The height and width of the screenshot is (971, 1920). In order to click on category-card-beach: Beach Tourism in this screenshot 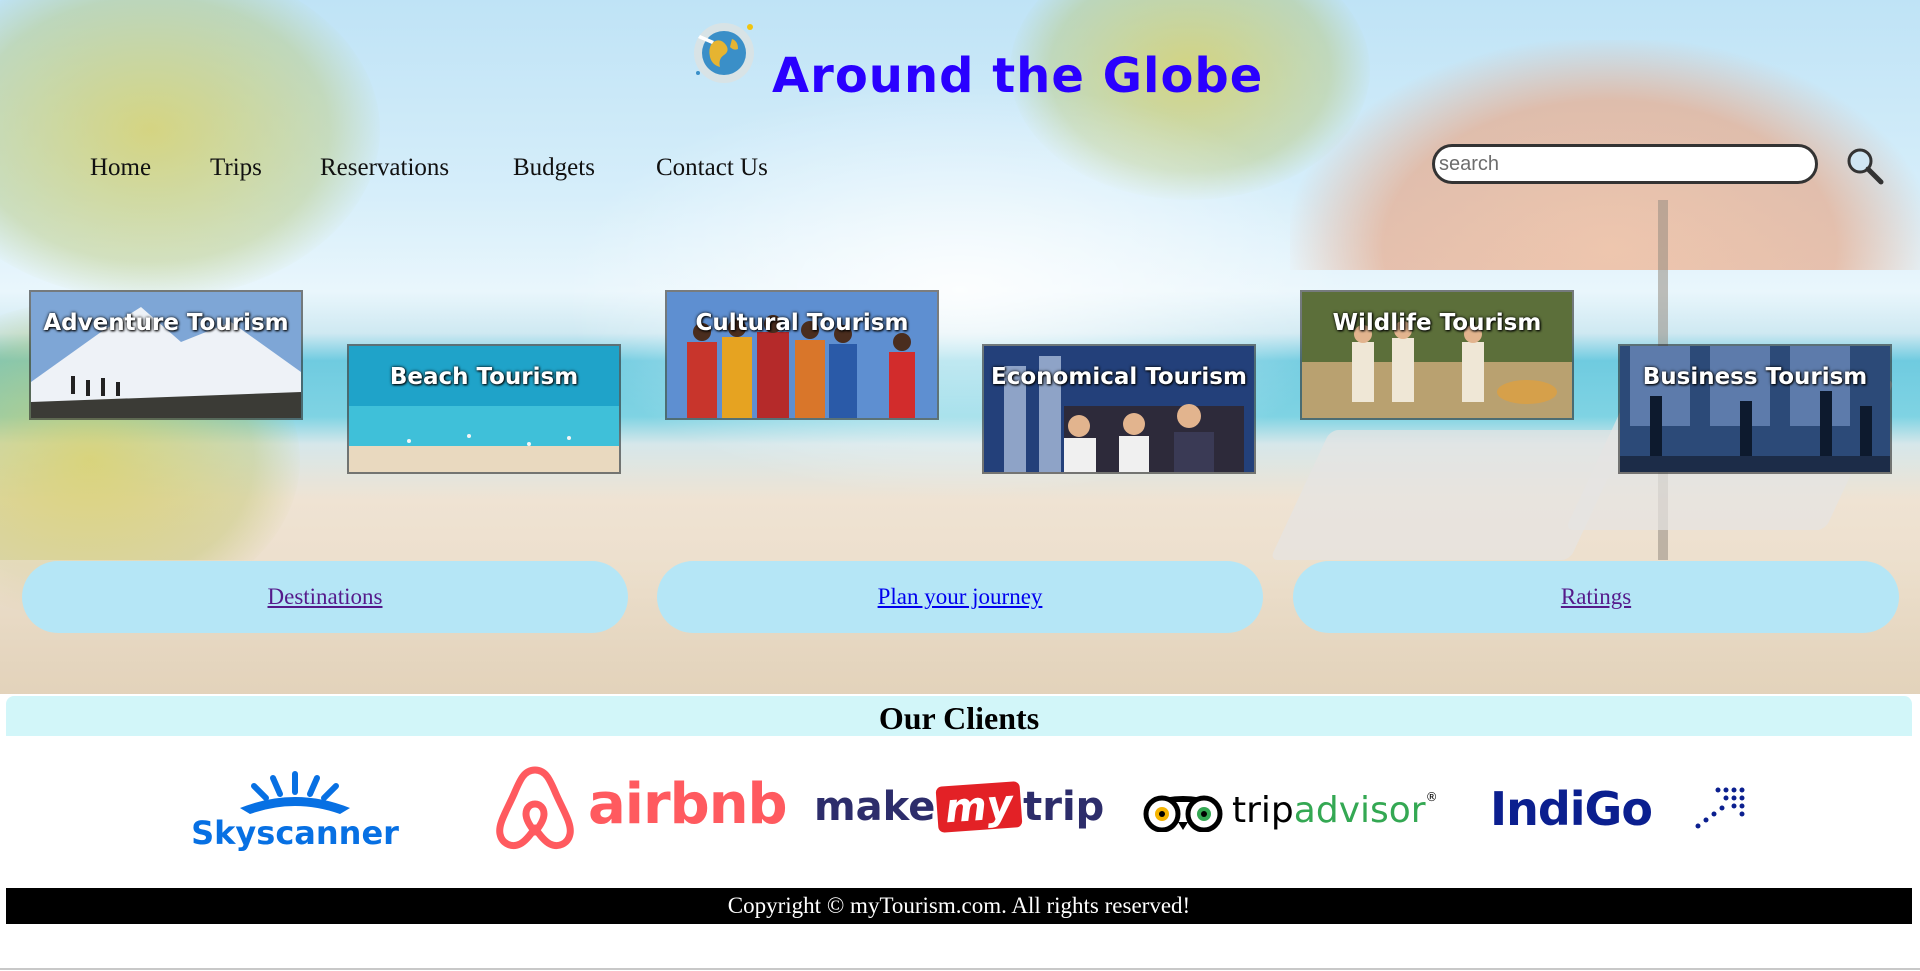, I will do `click(484, 409)`.